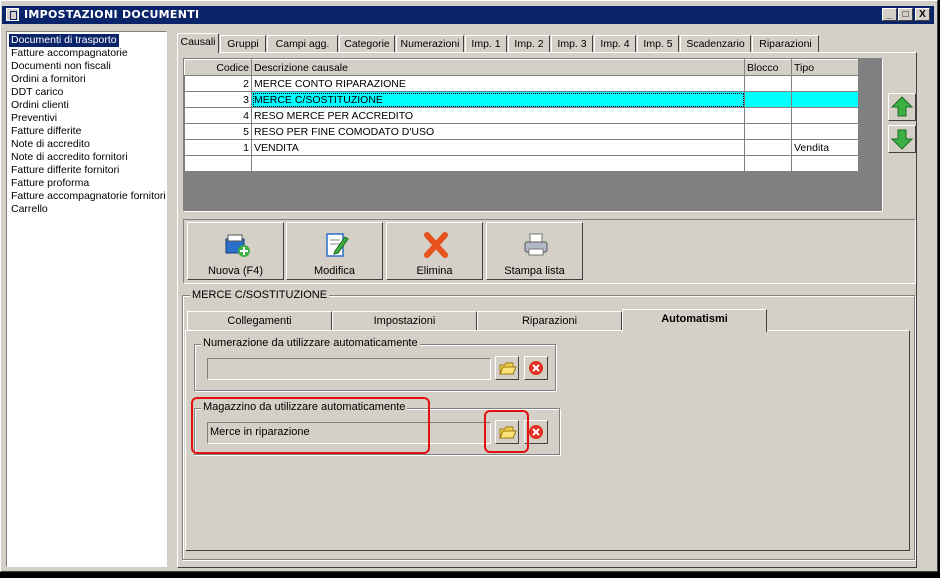 This screenshot has width=940, height=578. Describe the element at coordinates (12, 14) in the screenshot. I see `app-icon` at that location.